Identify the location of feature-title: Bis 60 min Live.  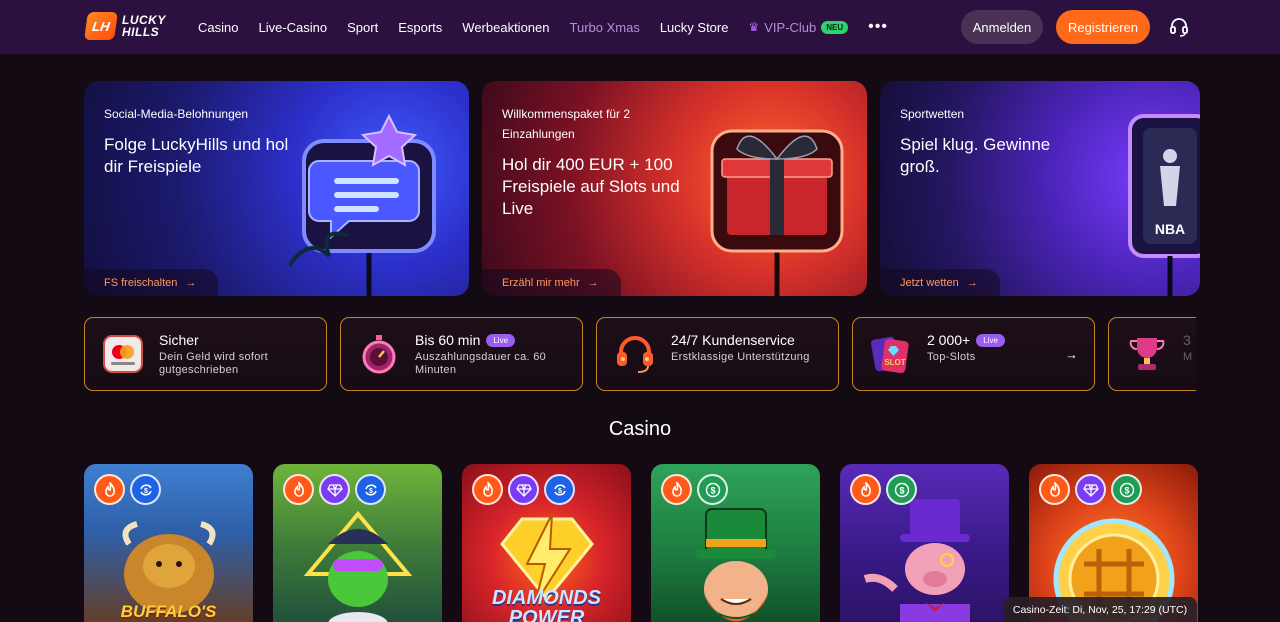
(465, 340).